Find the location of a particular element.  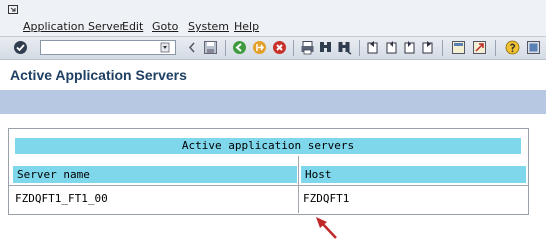

create-session-icon is located at coordinates (458, 47).